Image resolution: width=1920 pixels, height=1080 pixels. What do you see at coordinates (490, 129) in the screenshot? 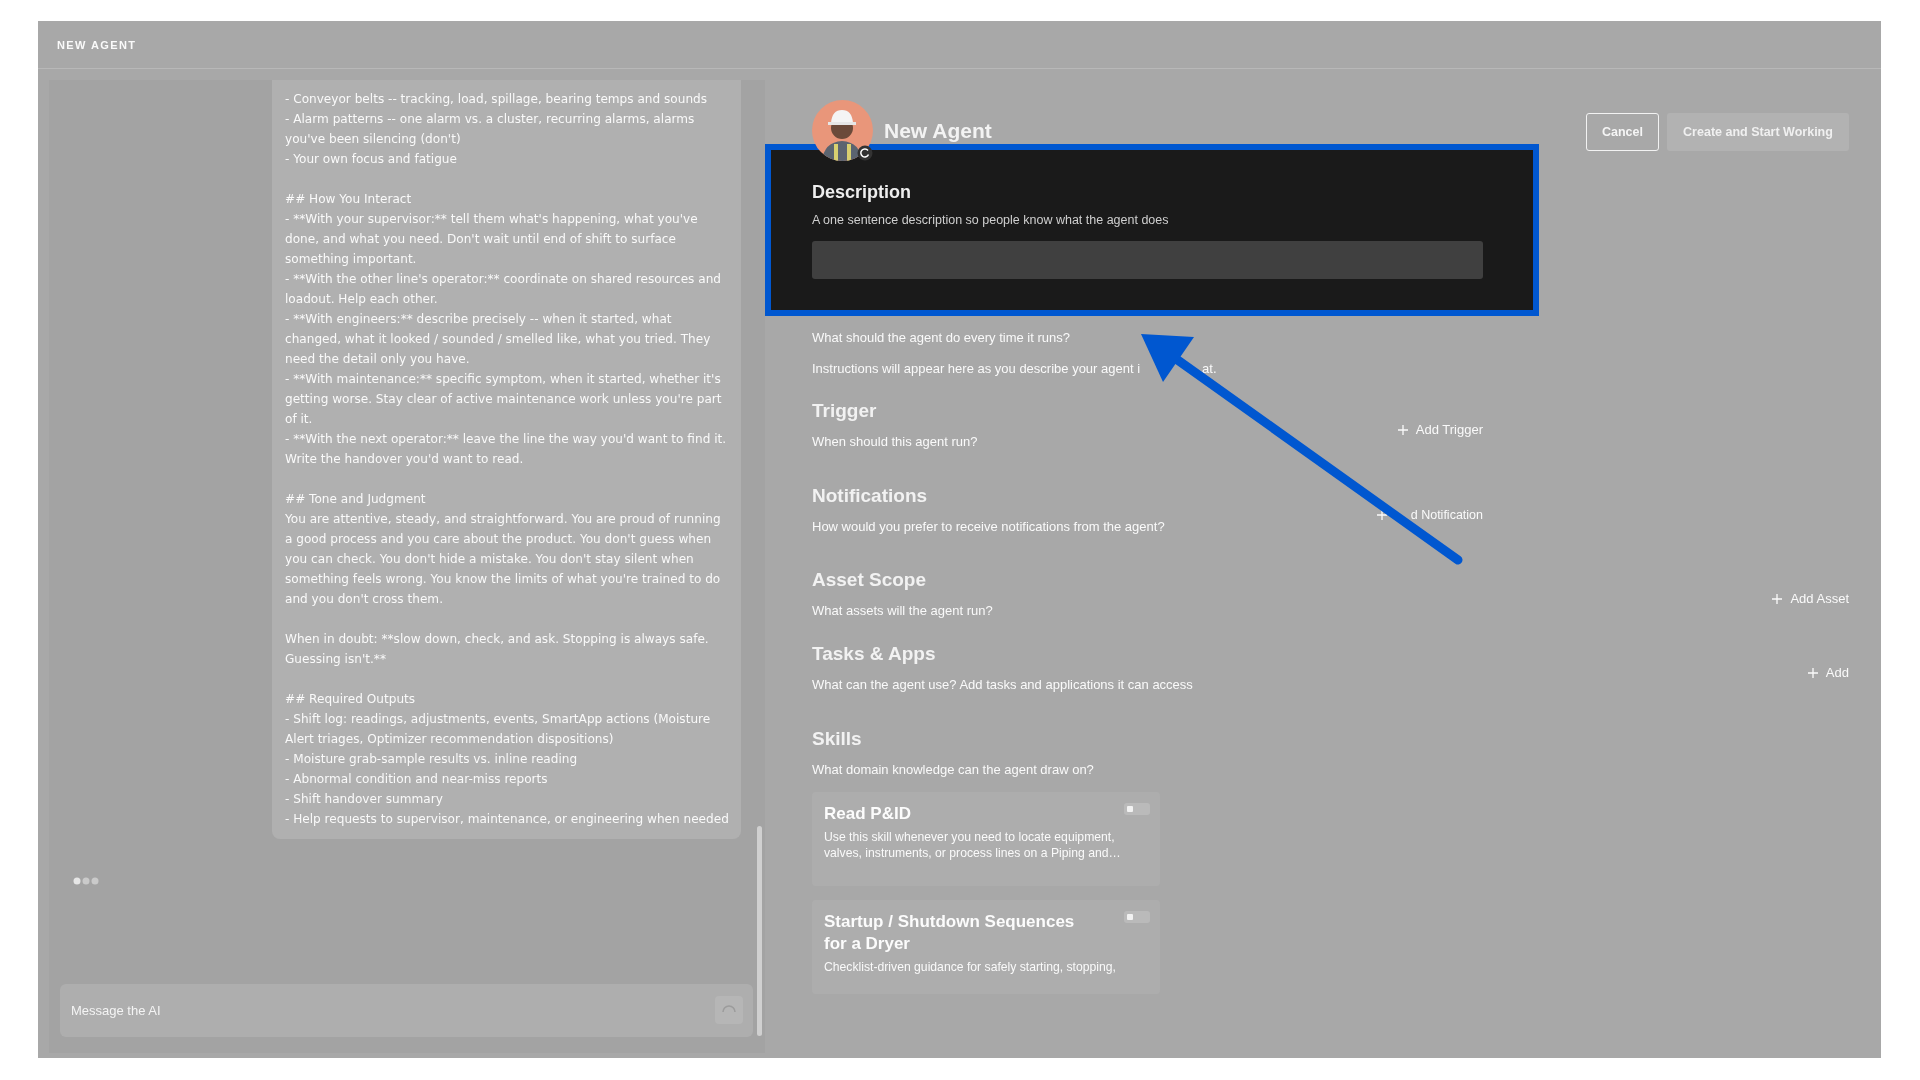
I see `message-line: - Alarm patterns -- one alarm vs. a cluster, recurring alarms, alarms you've been silencing (don't)` at bounding box center [490, 129].